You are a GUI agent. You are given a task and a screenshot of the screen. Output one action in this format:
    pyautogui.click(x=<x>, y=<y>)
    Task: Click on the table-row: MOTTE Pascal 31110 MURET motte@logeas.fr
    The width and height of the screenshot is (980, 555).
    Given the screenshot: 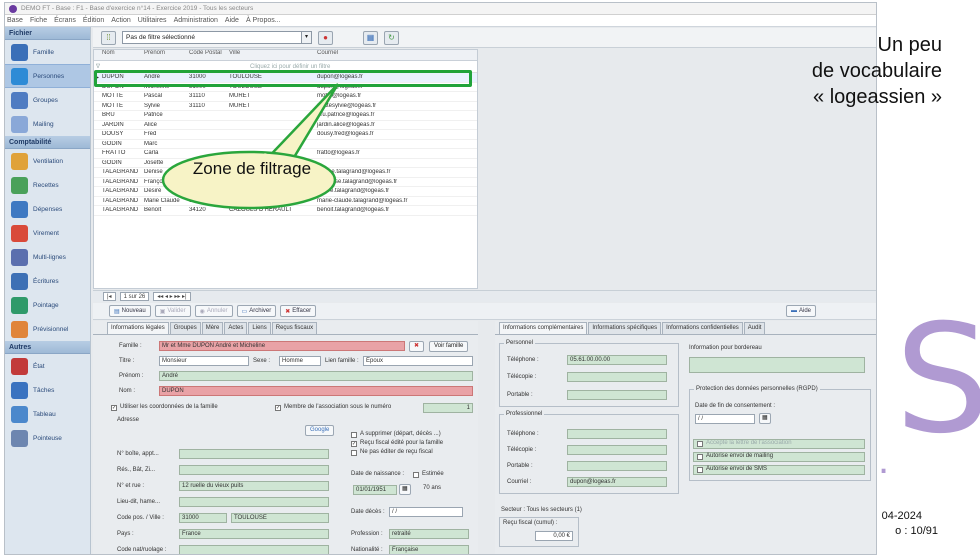 What is the action you would take?
    pyautogui.click(x=285, y=97)
    